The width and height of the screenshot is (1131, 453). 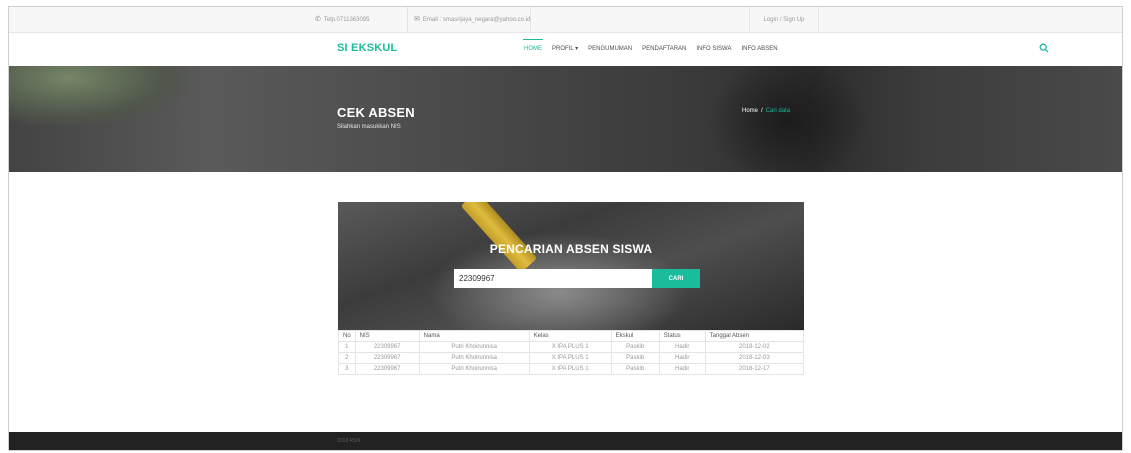 What do you see at coordinates (784, 20) in the screenshot?
I see `login-link: Login / Sign Up` at bounding box center [784, 20].